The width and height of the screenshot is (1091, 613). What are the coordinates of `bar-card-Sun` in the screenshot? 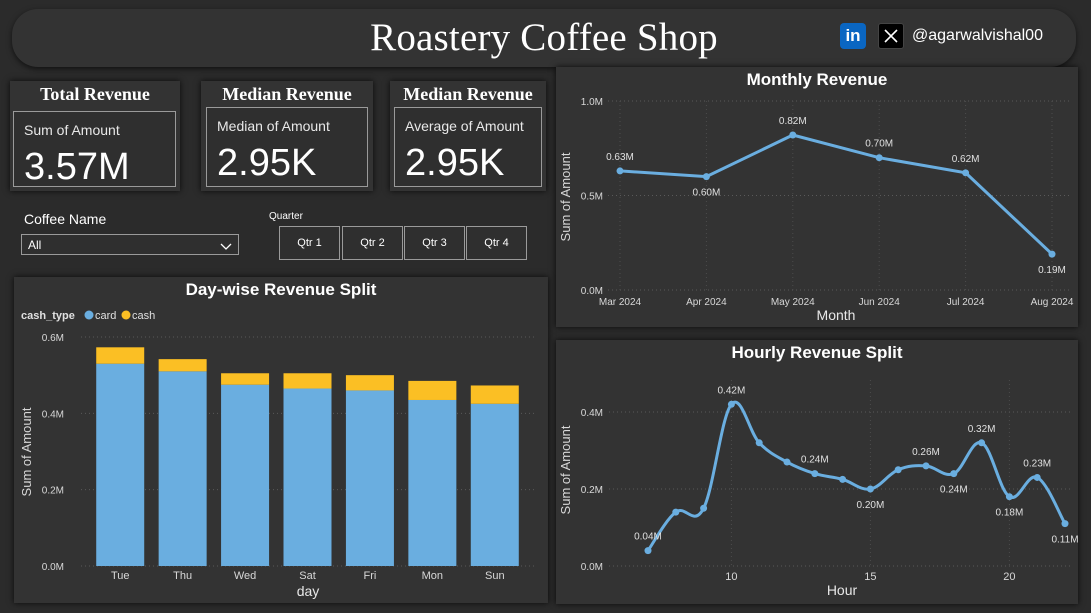 It's located at (494, 484).